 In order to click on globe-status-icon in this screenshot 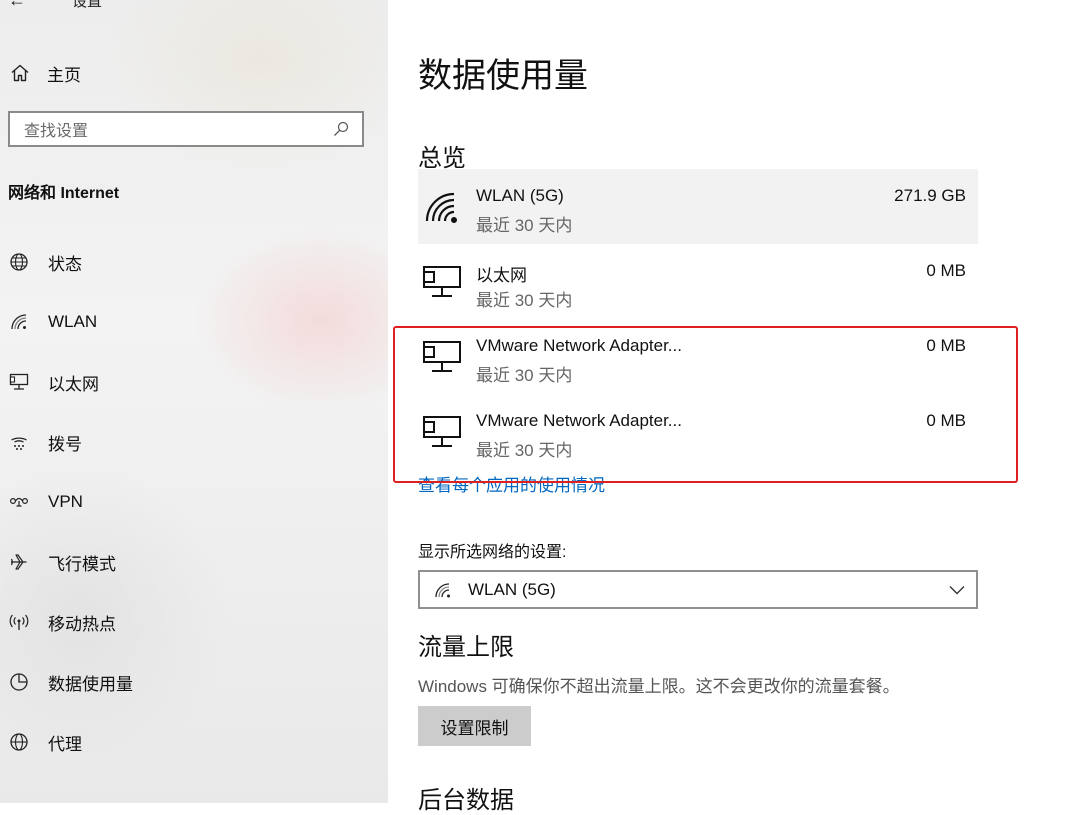, I will do `click(19, 262)`.